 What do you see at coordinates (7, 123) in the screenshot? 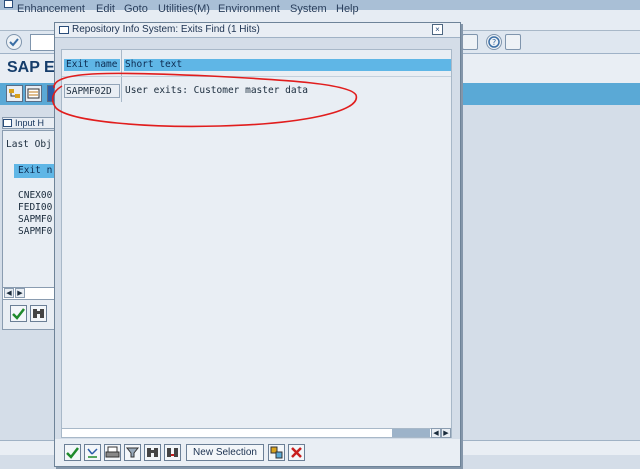
I see `tab-icon` at bounding box center [7, 123].